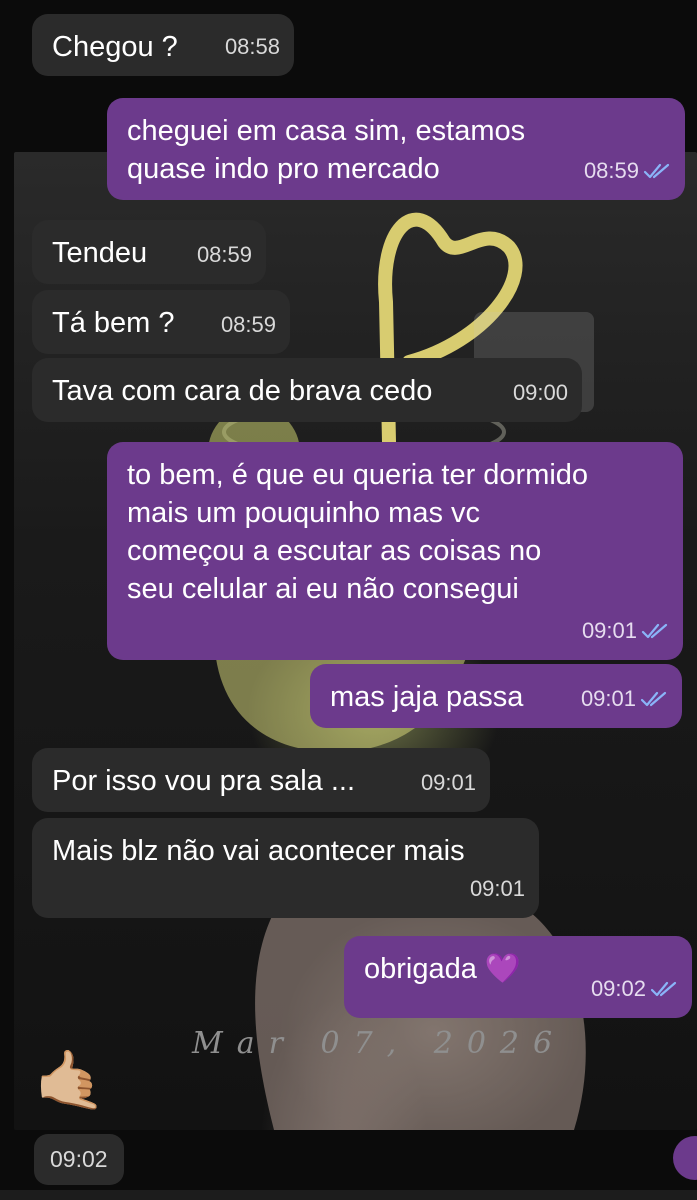 The image size is (697, 1200). Describe the element at coordinates (149, 252) in the screenshot. I see `incoming-message: Tendeu 08:59` at that location.